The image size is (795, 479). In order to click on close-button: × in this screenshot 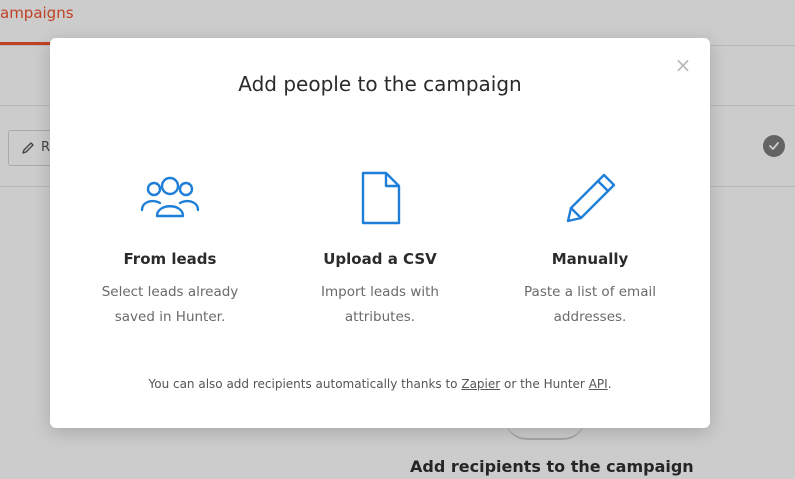, I will do `click(683, 65)`.